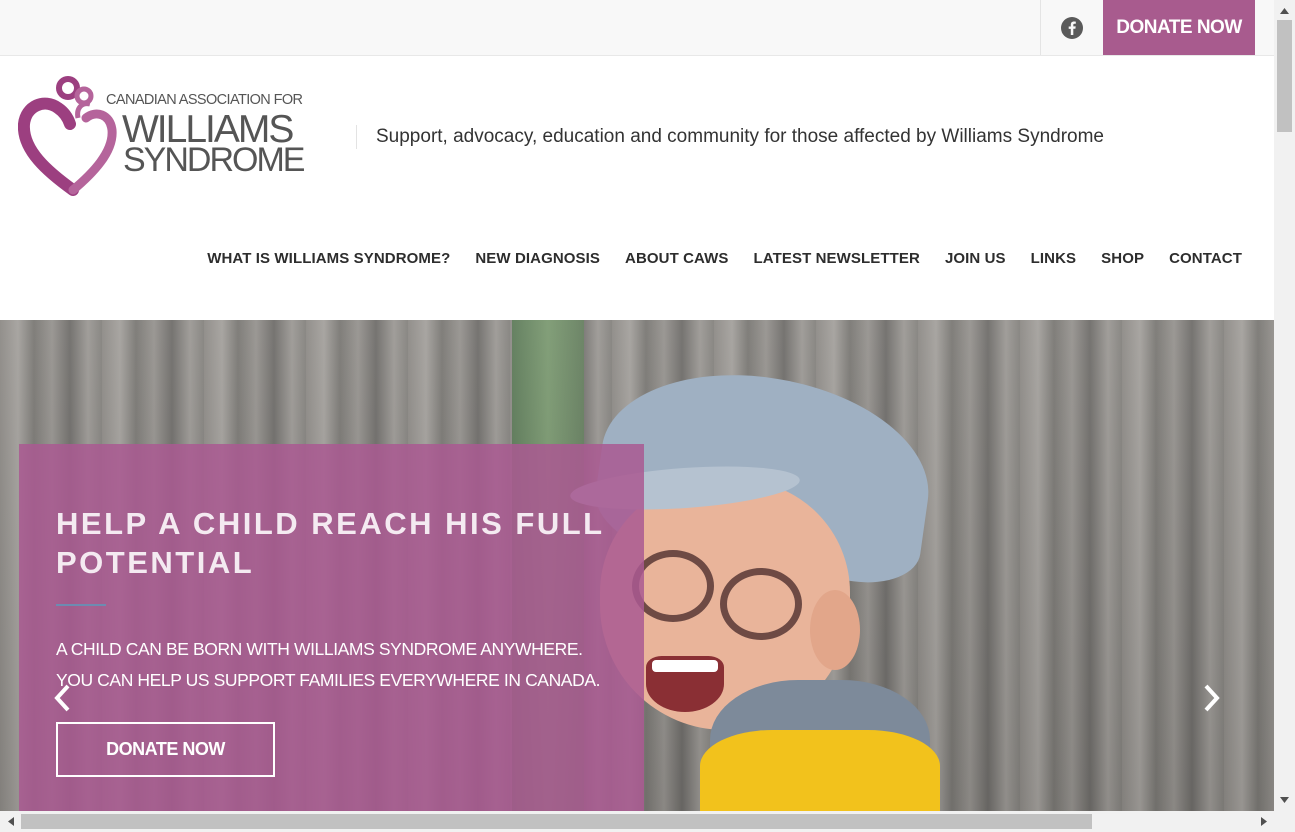 This screenshot has width=1295, height=832. I want to click on facebook-link, so click(1071, 27).